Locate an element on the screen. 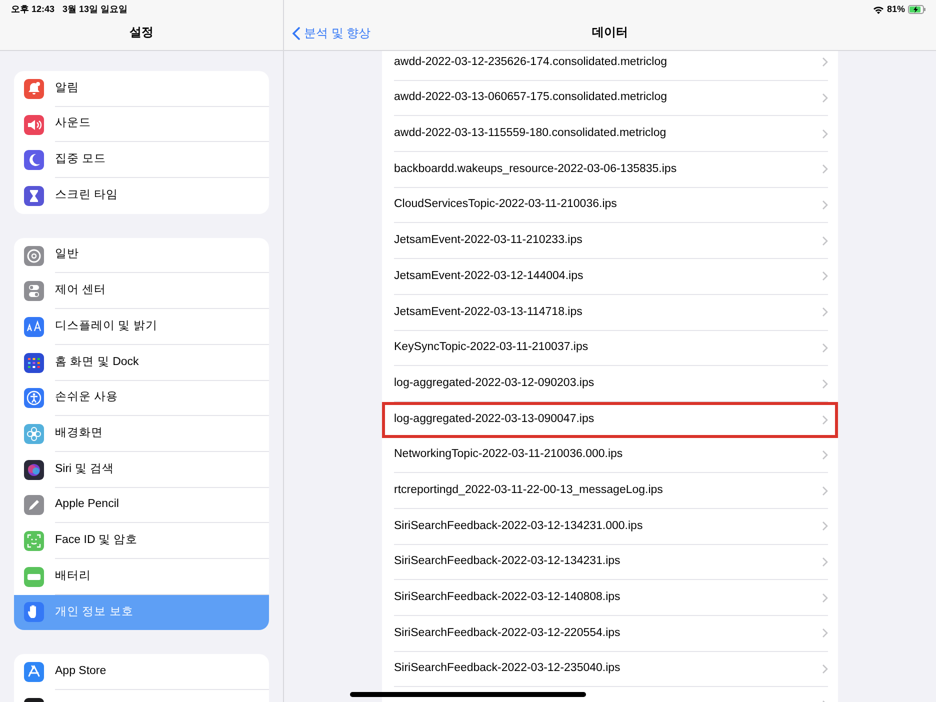 The width and height of the screenshot is (936, 702). file-row: SiriSearchFeedback-2022-03-12-235040.ips is located at coordinates (610, 670).